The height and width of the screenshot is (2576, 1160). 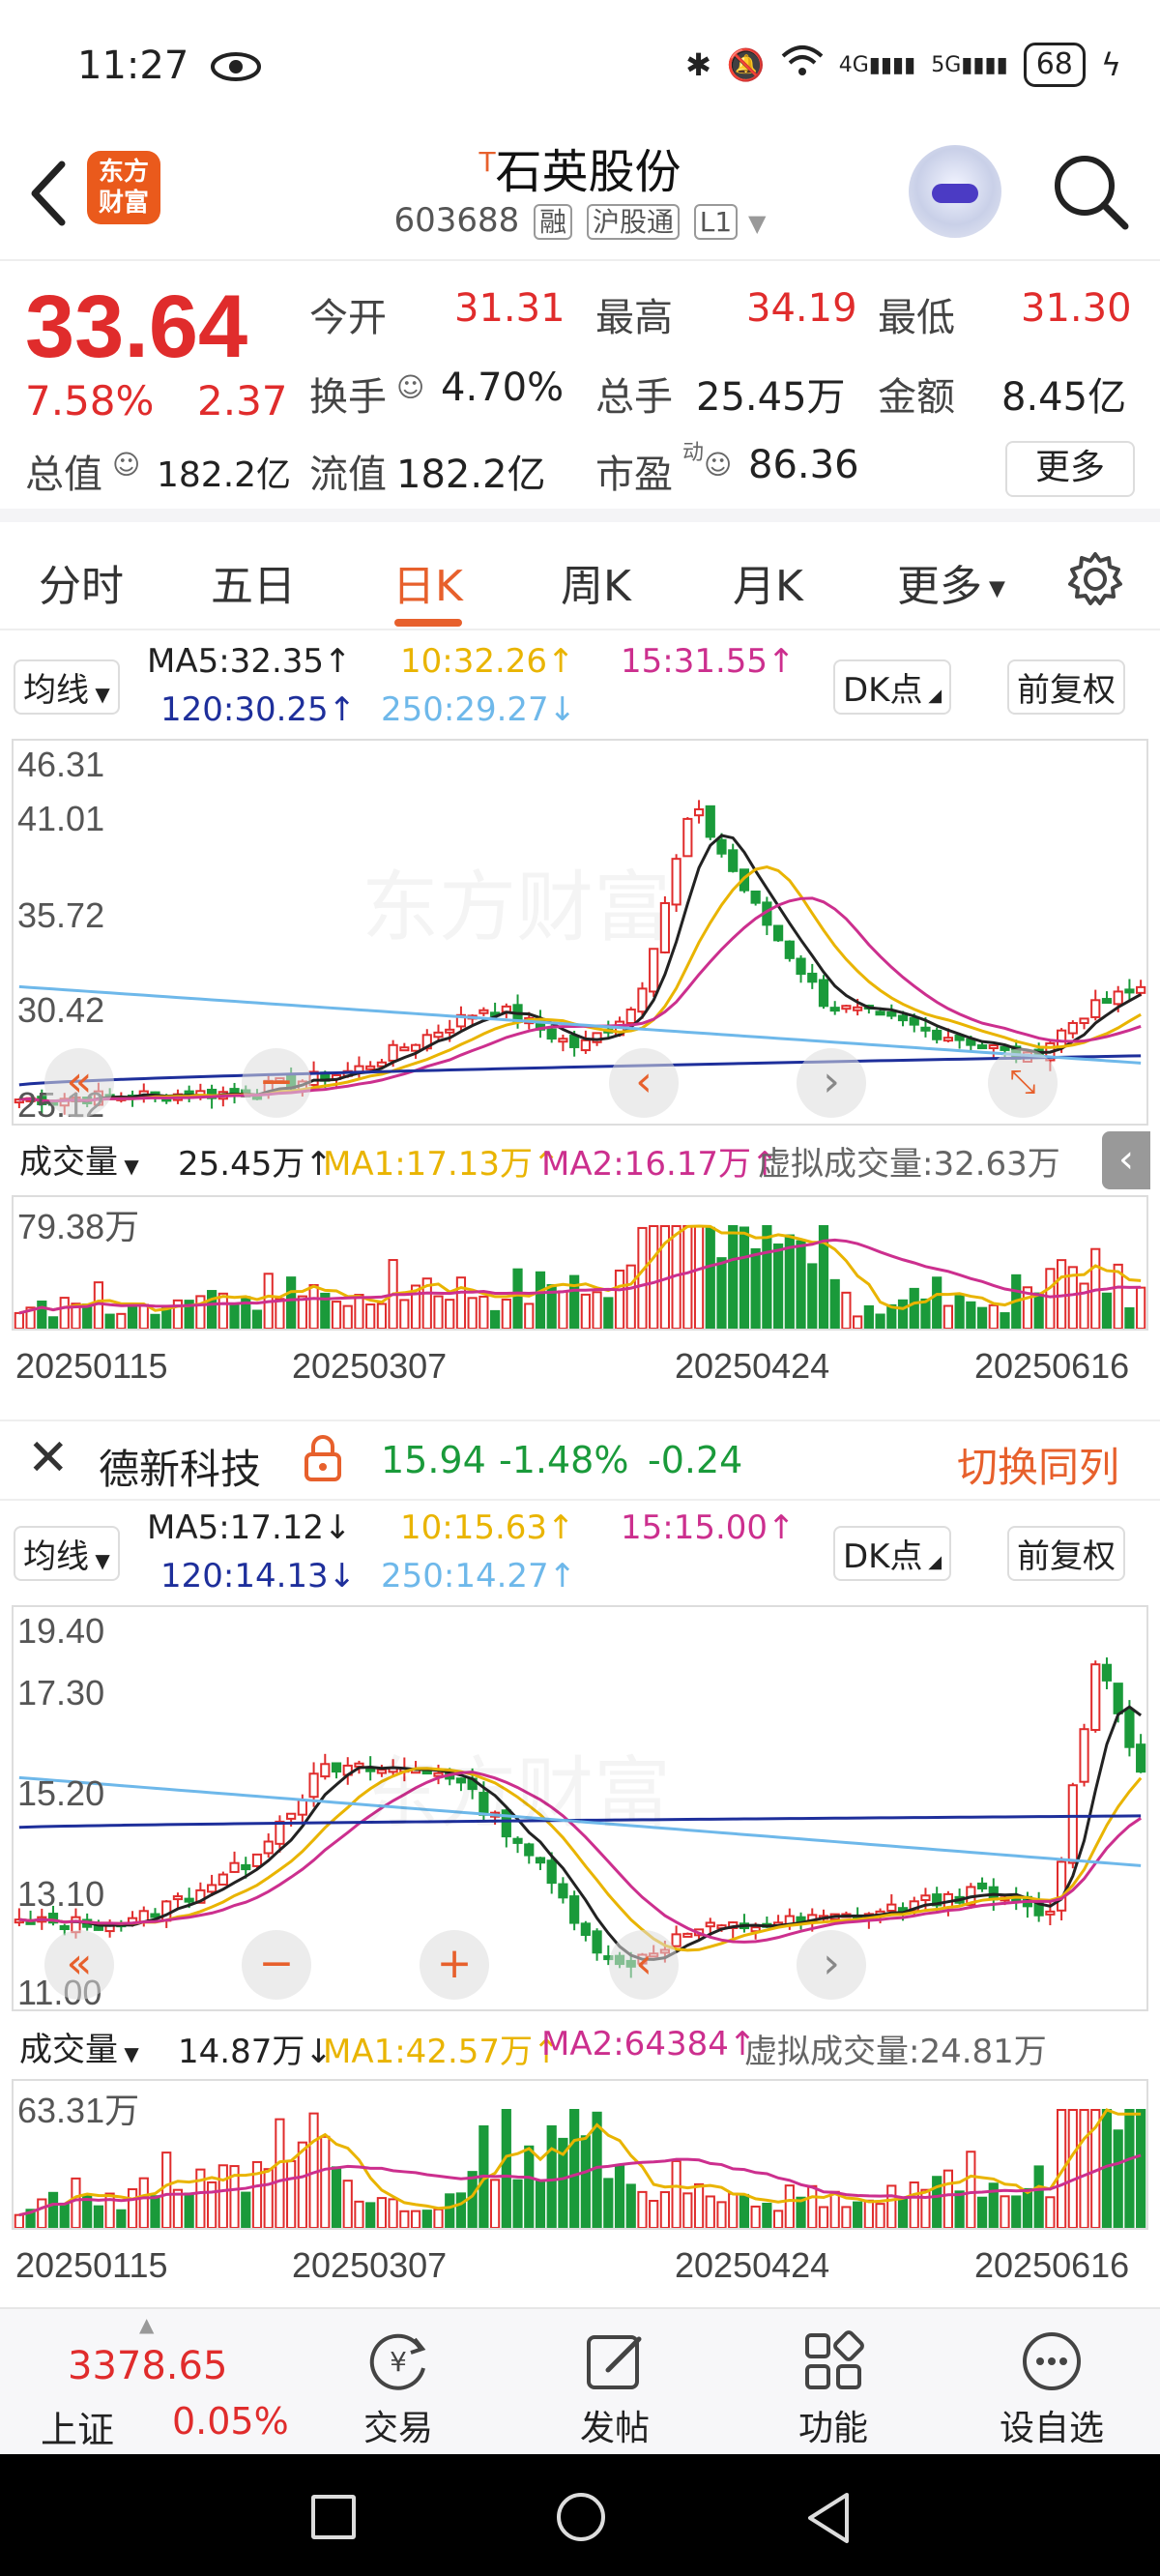 I want to click on tab-weekly-k: 周K, so click(x=596, y=582).